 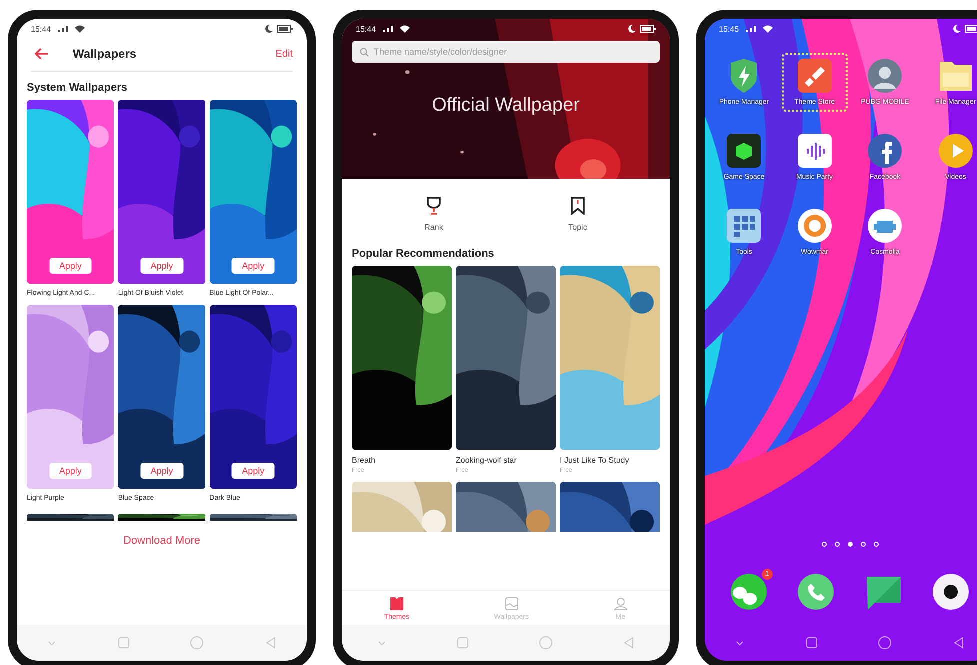 What do you see at coordinates (744, 226) in the screenshot?
I see `folder-grid-icon` at bounding box center [744, 226].